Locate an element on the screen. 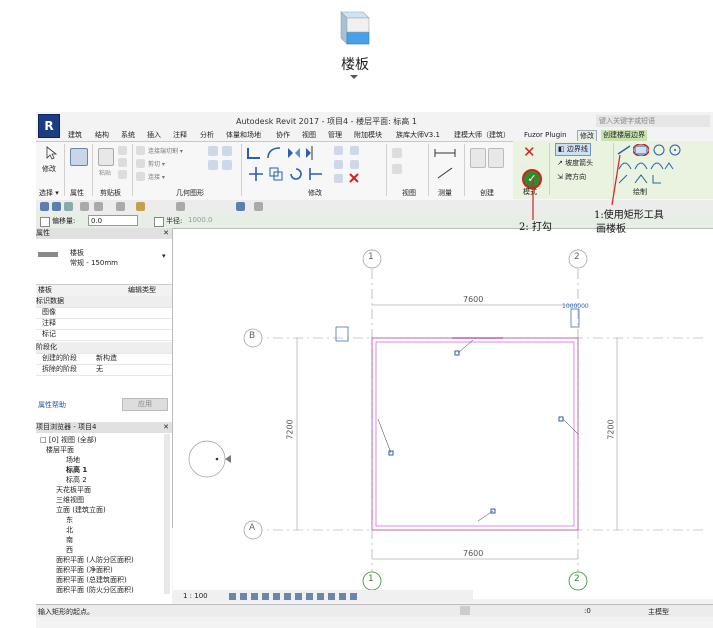 This screenshot has width=713, height=628. browser-scrollbar is located at coordinates (167, 514).